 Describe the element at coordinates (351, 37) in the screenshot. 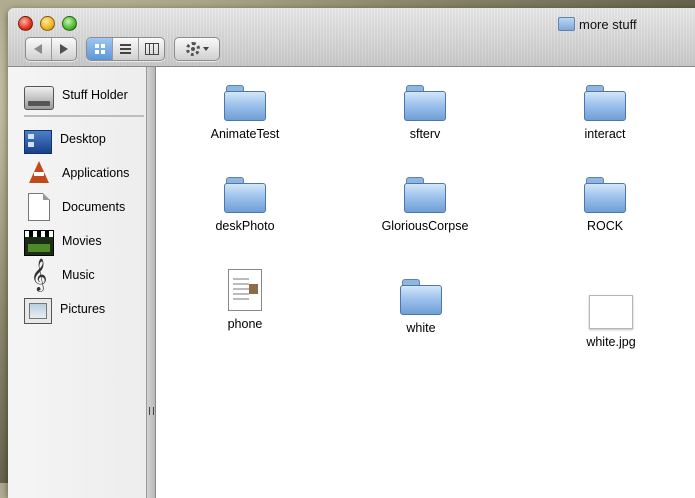

I see `window-toolbar: more stuff` at that location.